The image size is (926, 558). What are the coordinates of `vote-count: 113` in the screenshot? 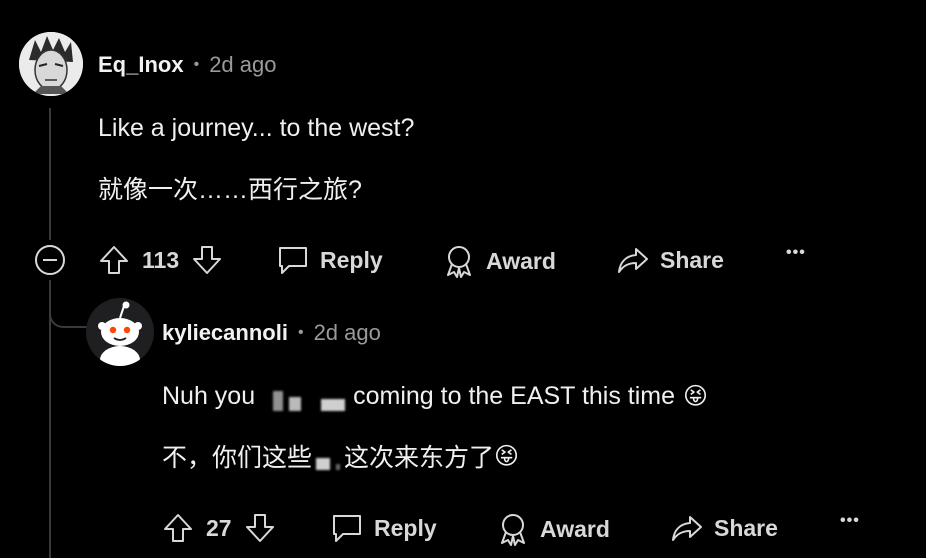 It's located at (161, 259).